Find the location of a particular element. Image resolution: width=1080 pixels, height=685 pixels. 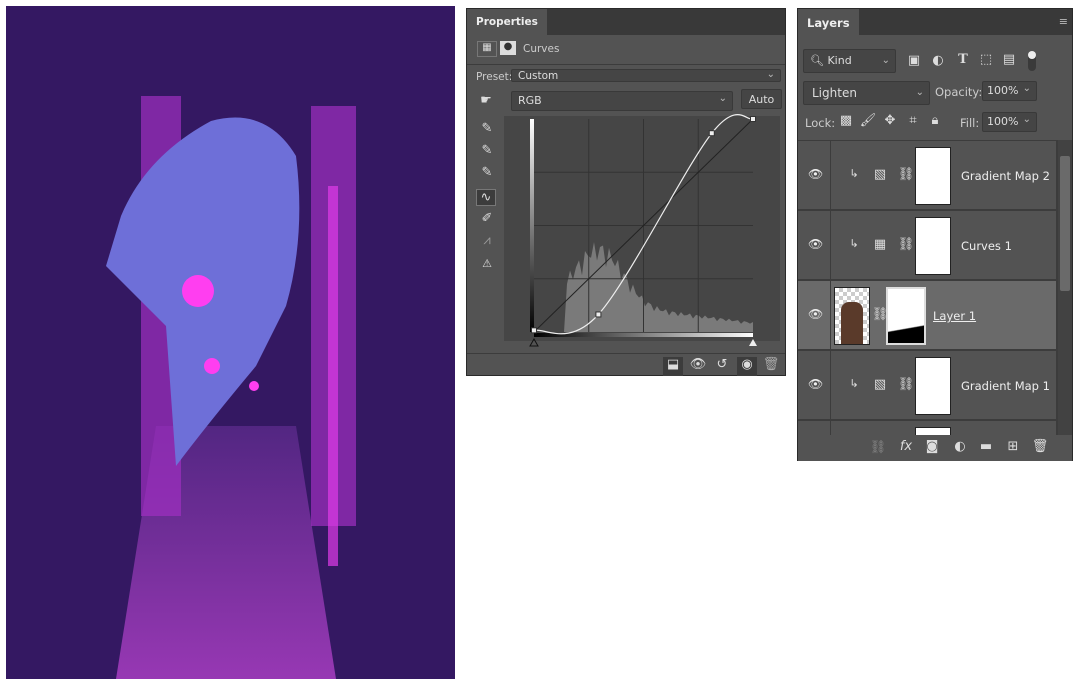

auto-button: Auto is located at coordinates (761, 99).